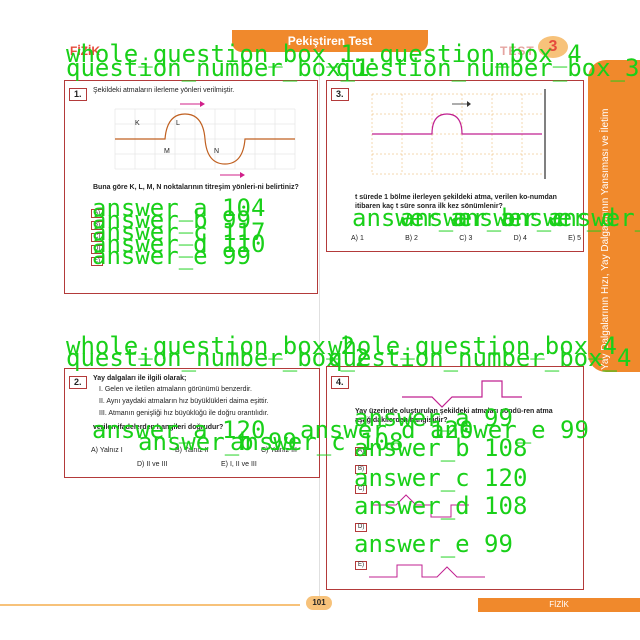  What do you see at coordinates (150, 605) in the screenshot?
I see `footer-rule` at bounding box center [150, 605].